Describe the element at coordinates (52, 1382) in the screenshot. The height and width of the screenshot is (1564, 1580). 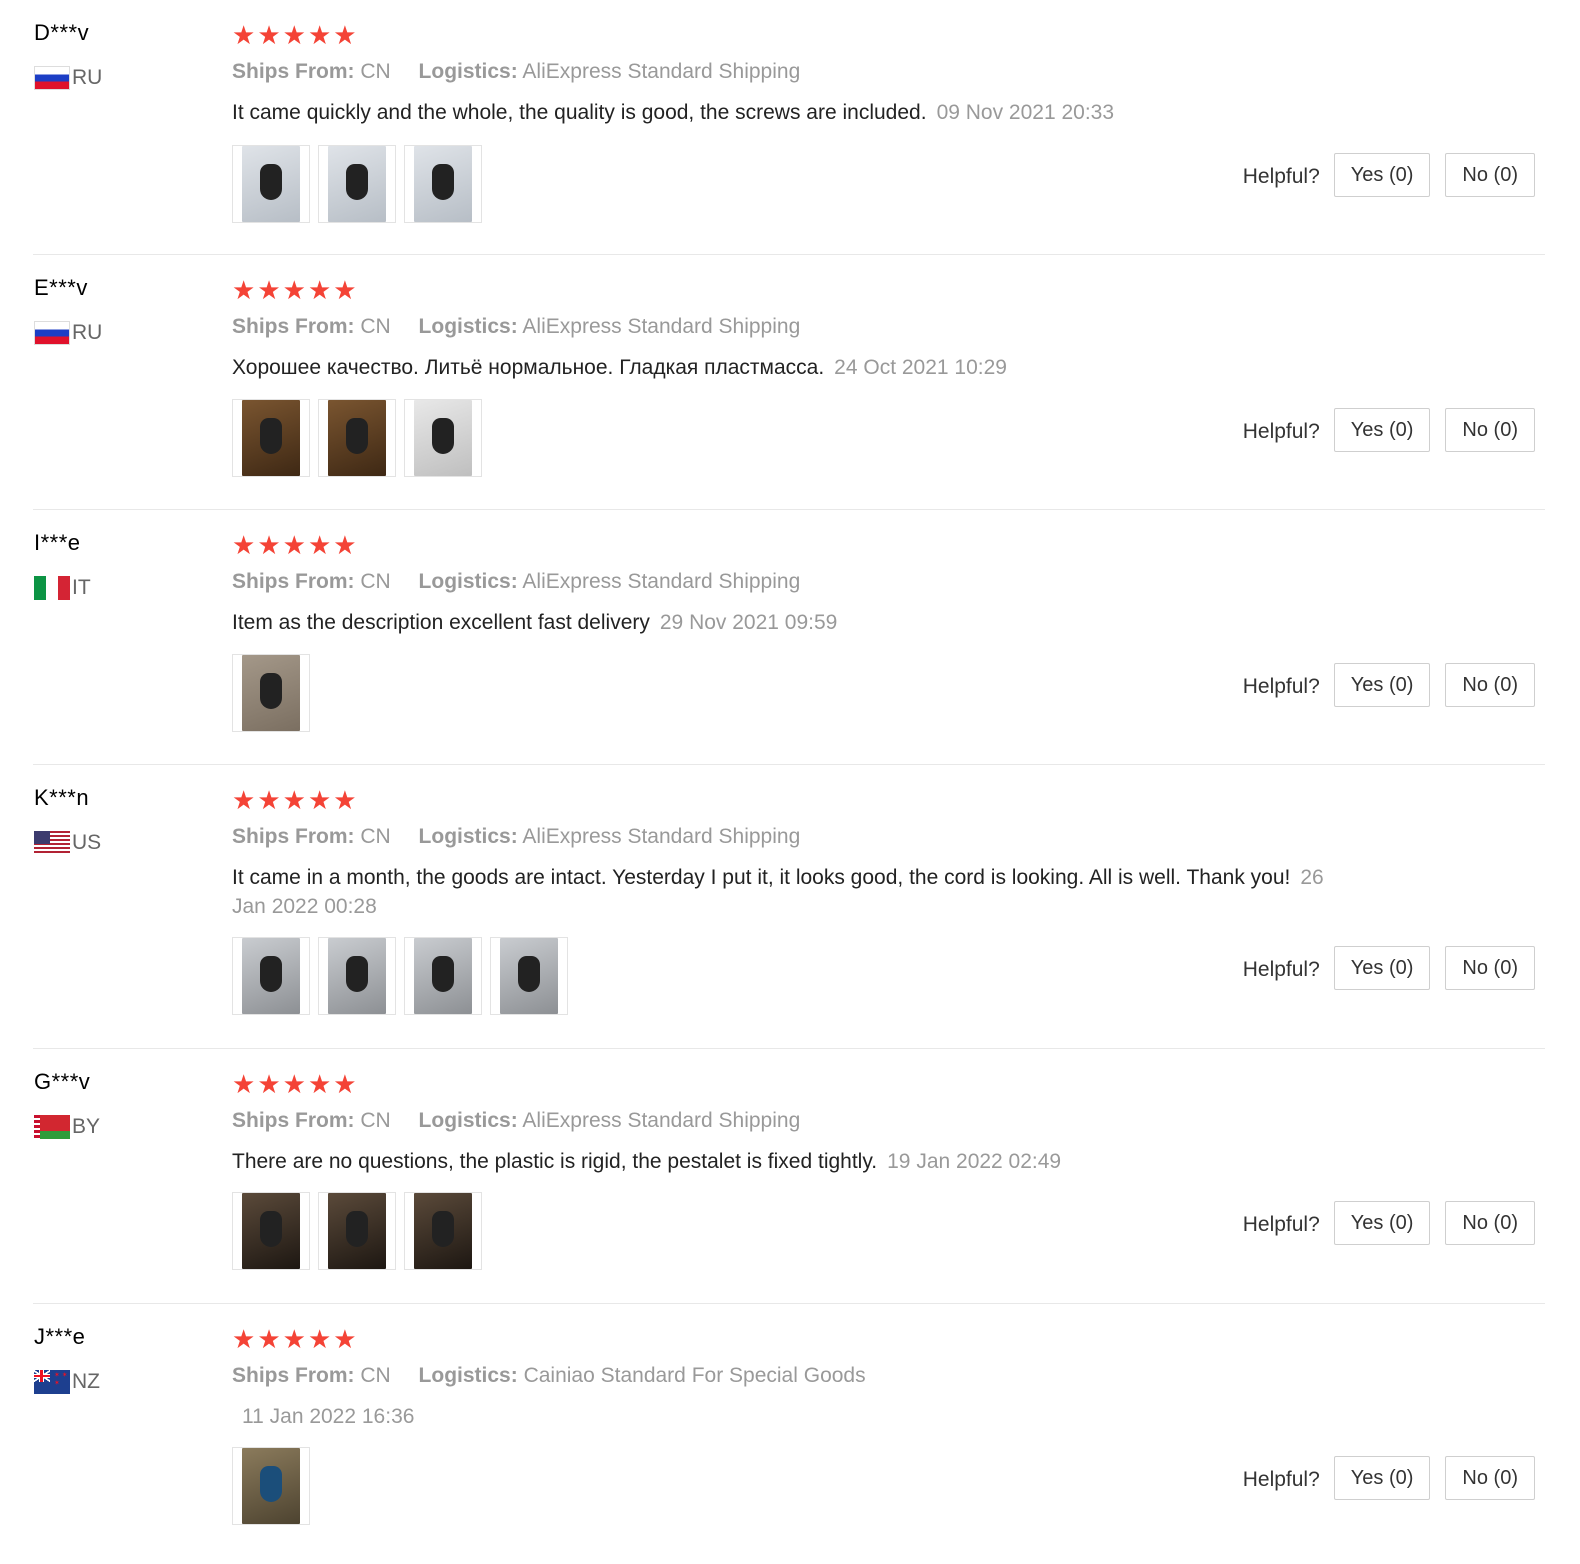
I see `new-zealand-flag-icon` at that location.